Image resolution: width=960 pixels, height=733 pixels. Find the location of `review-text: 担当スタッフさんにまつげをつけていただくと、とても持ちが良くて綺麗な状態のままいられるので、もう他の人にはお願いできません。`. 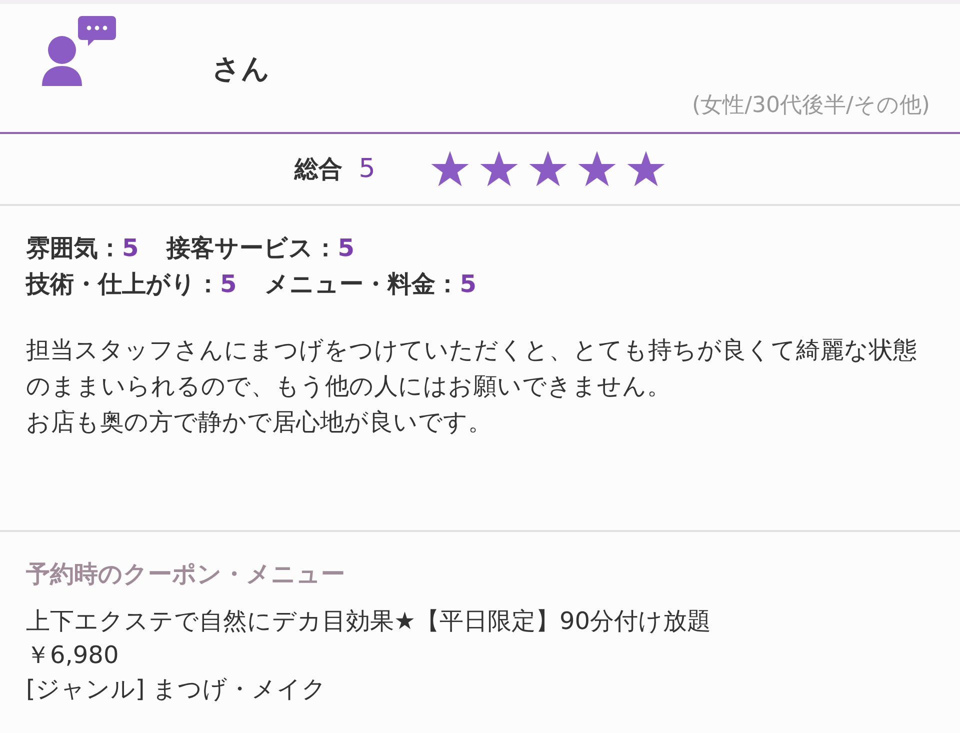

review-text: 担当スタッフさんにまつげをつけていただくと、とても持ちが良くて綺麗な状態のままいられるので、もう他の人にはお願いできません。 is located at coordinates (472, 368).